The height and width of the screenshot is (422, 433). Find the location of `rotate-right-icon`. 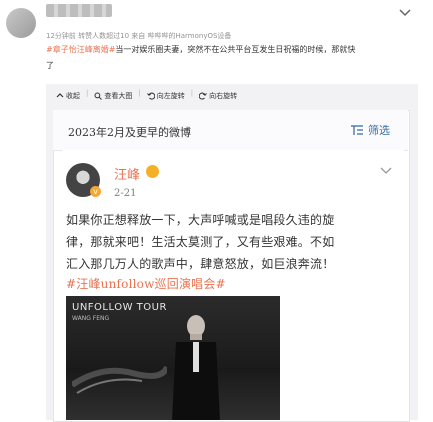

rotate-right-icon is located at coordinates (203, 96).